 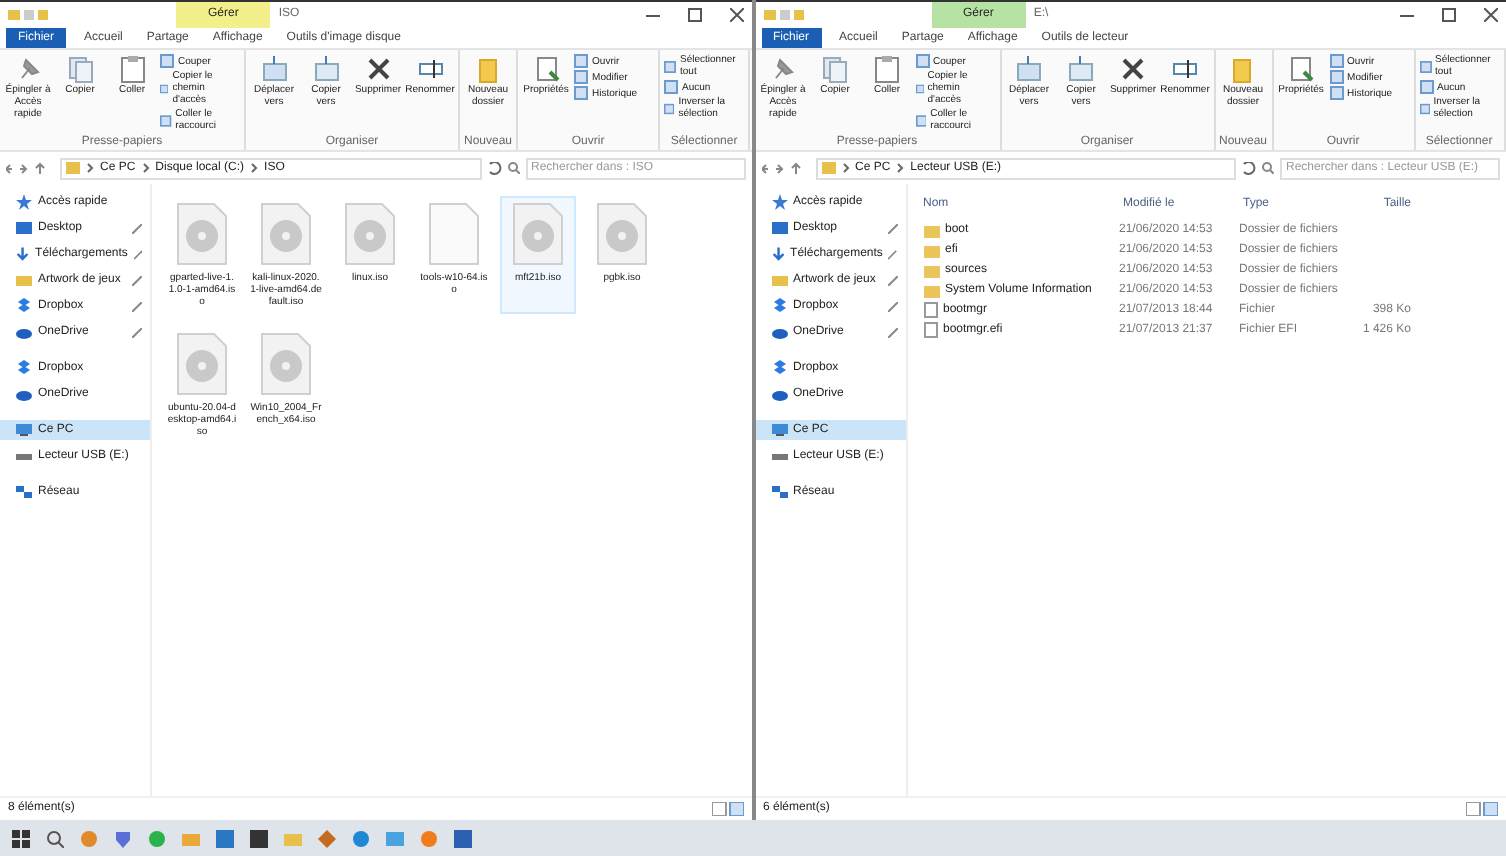 I want to click on blank-file-icon, so click(x=454, y=234).